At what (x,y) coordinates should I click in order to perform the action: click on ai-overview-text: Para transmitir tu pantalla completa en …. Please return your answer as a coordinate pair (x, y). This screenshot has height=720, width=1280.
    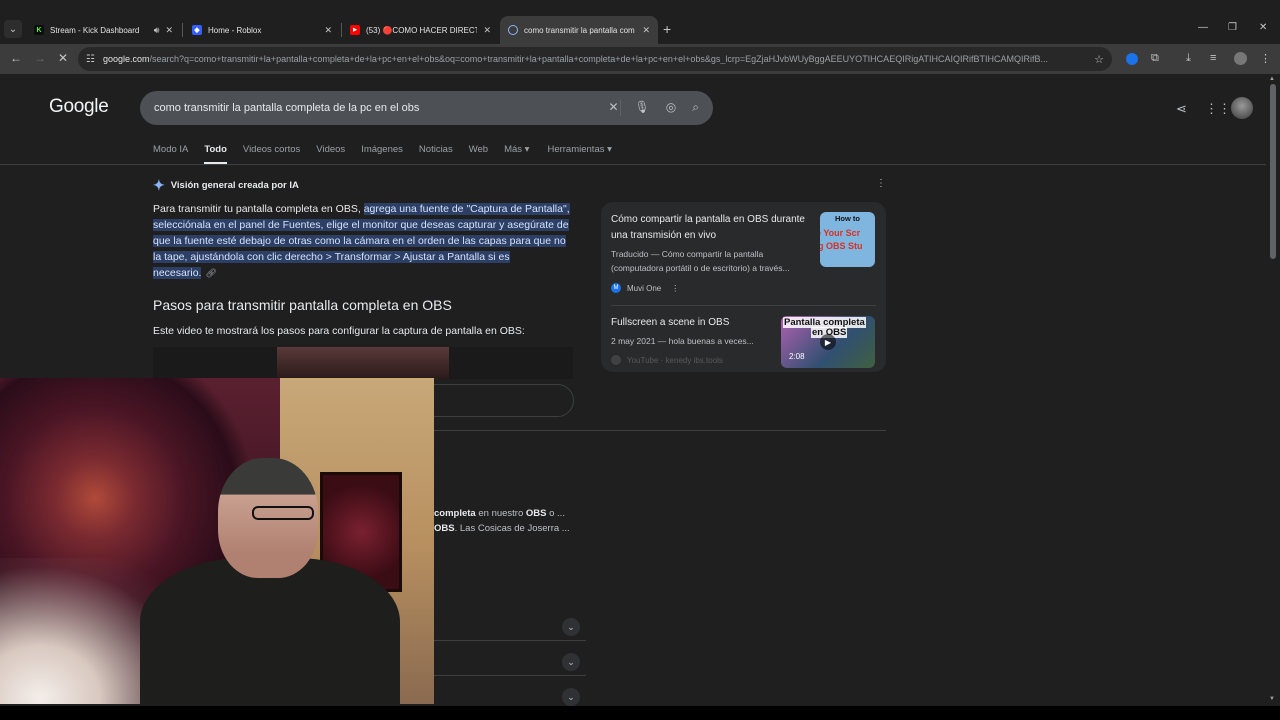
    Looking at the image, I should click on (363, 241).